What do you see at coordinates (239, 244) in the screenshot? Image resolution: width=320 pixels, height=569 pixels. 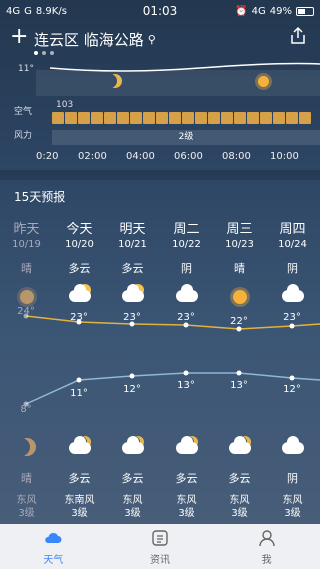 I see `day-date: 10/23` at bounding box center [239, 244].